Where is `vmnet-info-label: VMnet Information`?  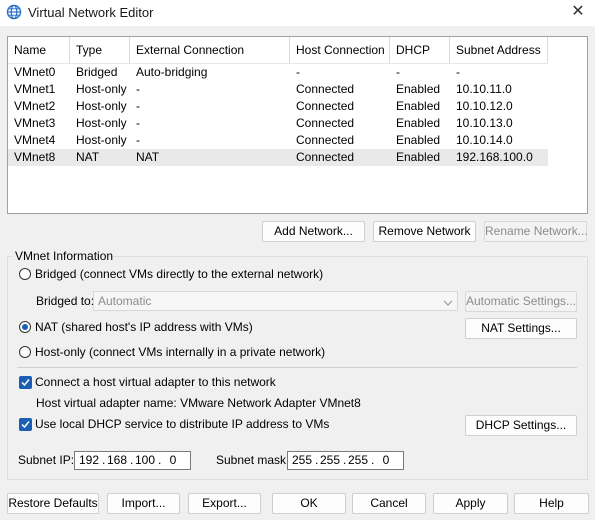 vmnet-info-label: VMnet Information is located at coordinates (64, 256).